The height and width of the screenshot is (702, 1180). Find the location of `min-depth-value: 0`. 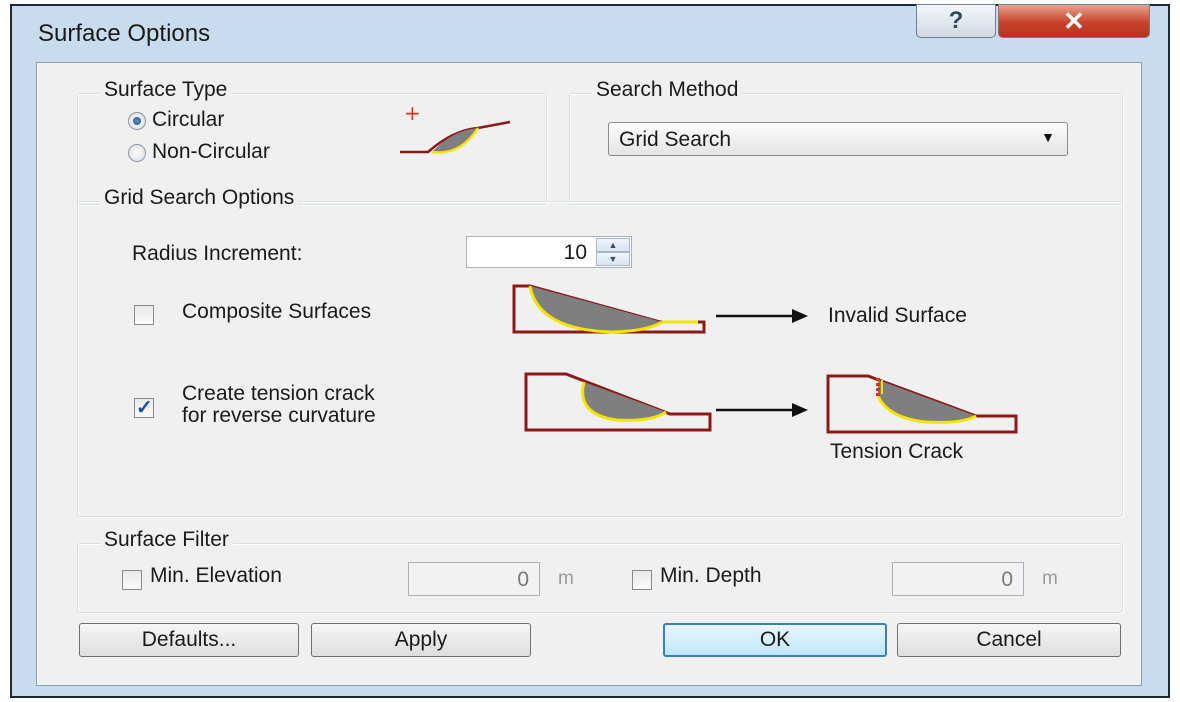

min-depth-value: 0 is located at coordinates (1007, 579).